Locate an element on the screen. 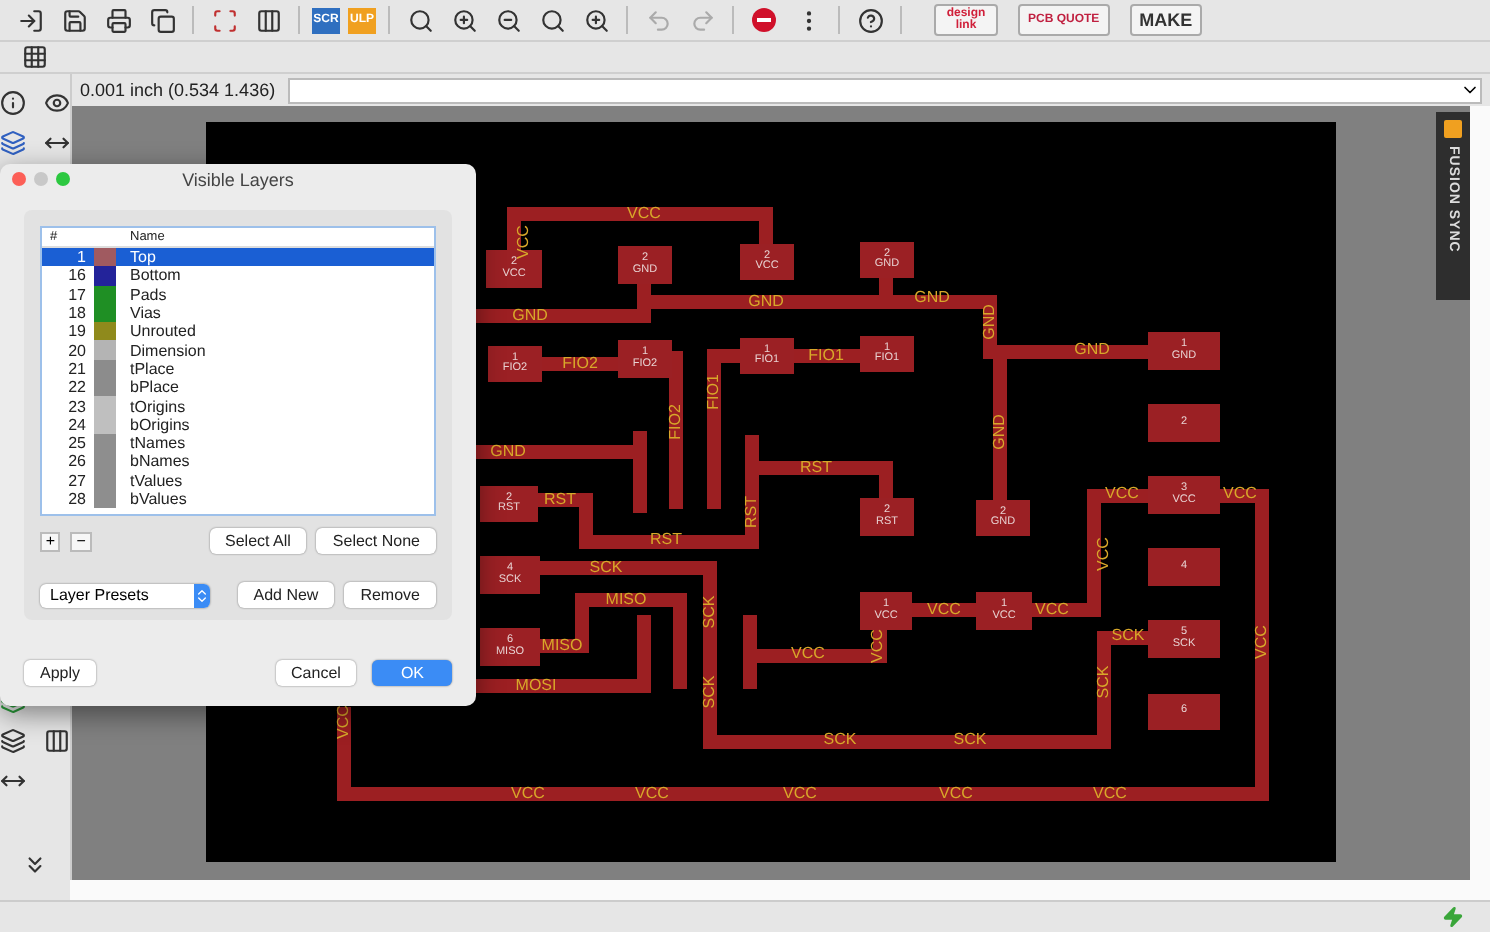 The image size is (1490, 932). layer-number: 25 is located at coordinates (77, 443).